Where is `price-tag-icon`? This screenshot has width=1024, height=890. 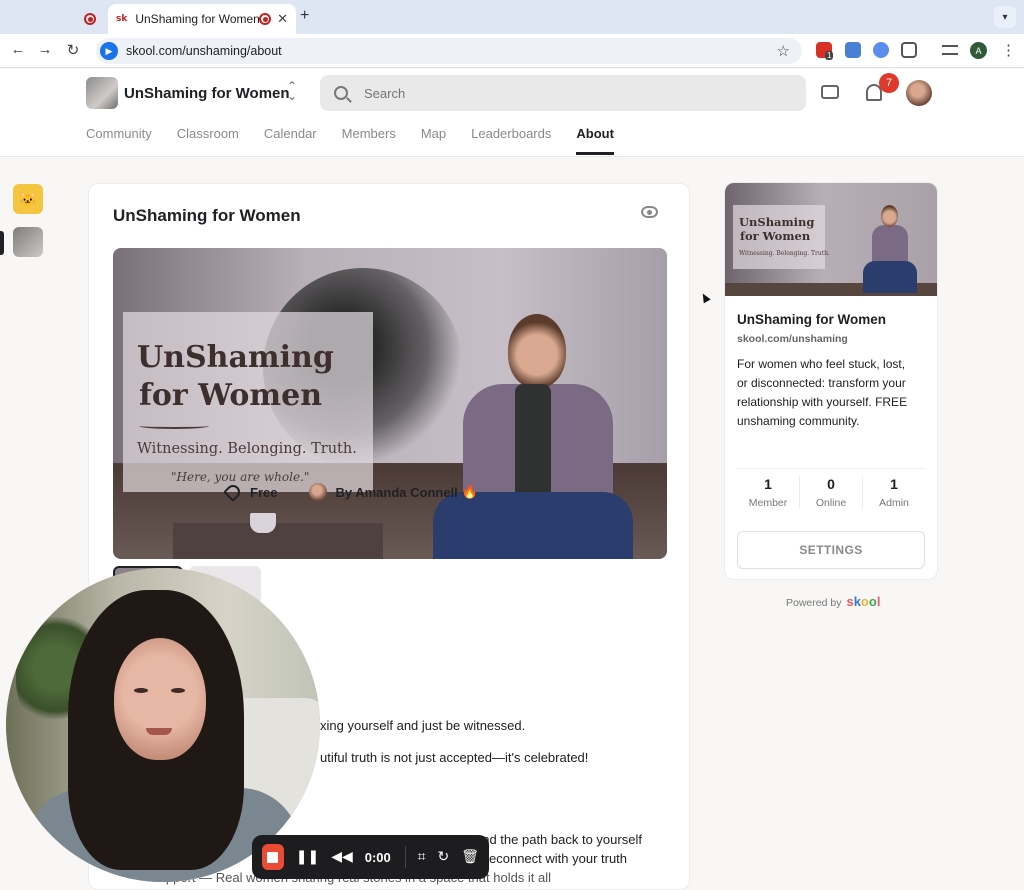
price-tag-icon is located at coordinates (233, 492).